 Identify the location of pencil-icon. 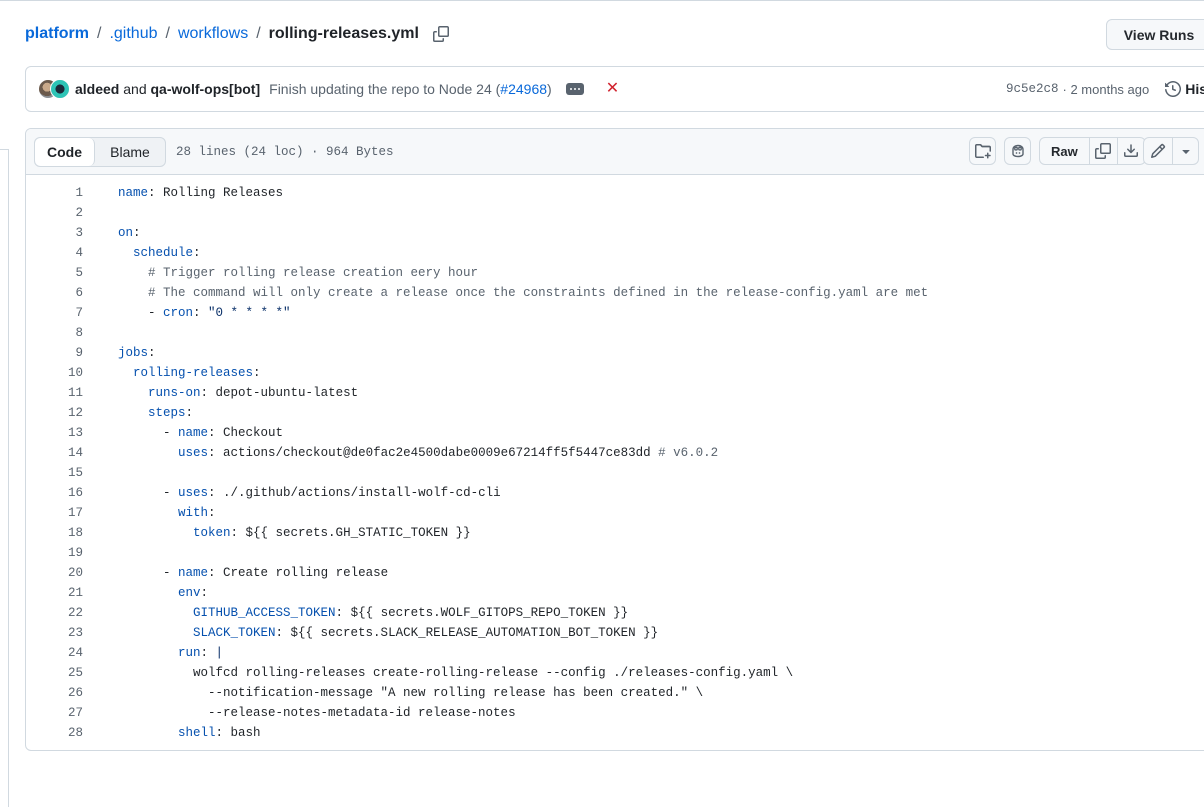
(1158, 151).